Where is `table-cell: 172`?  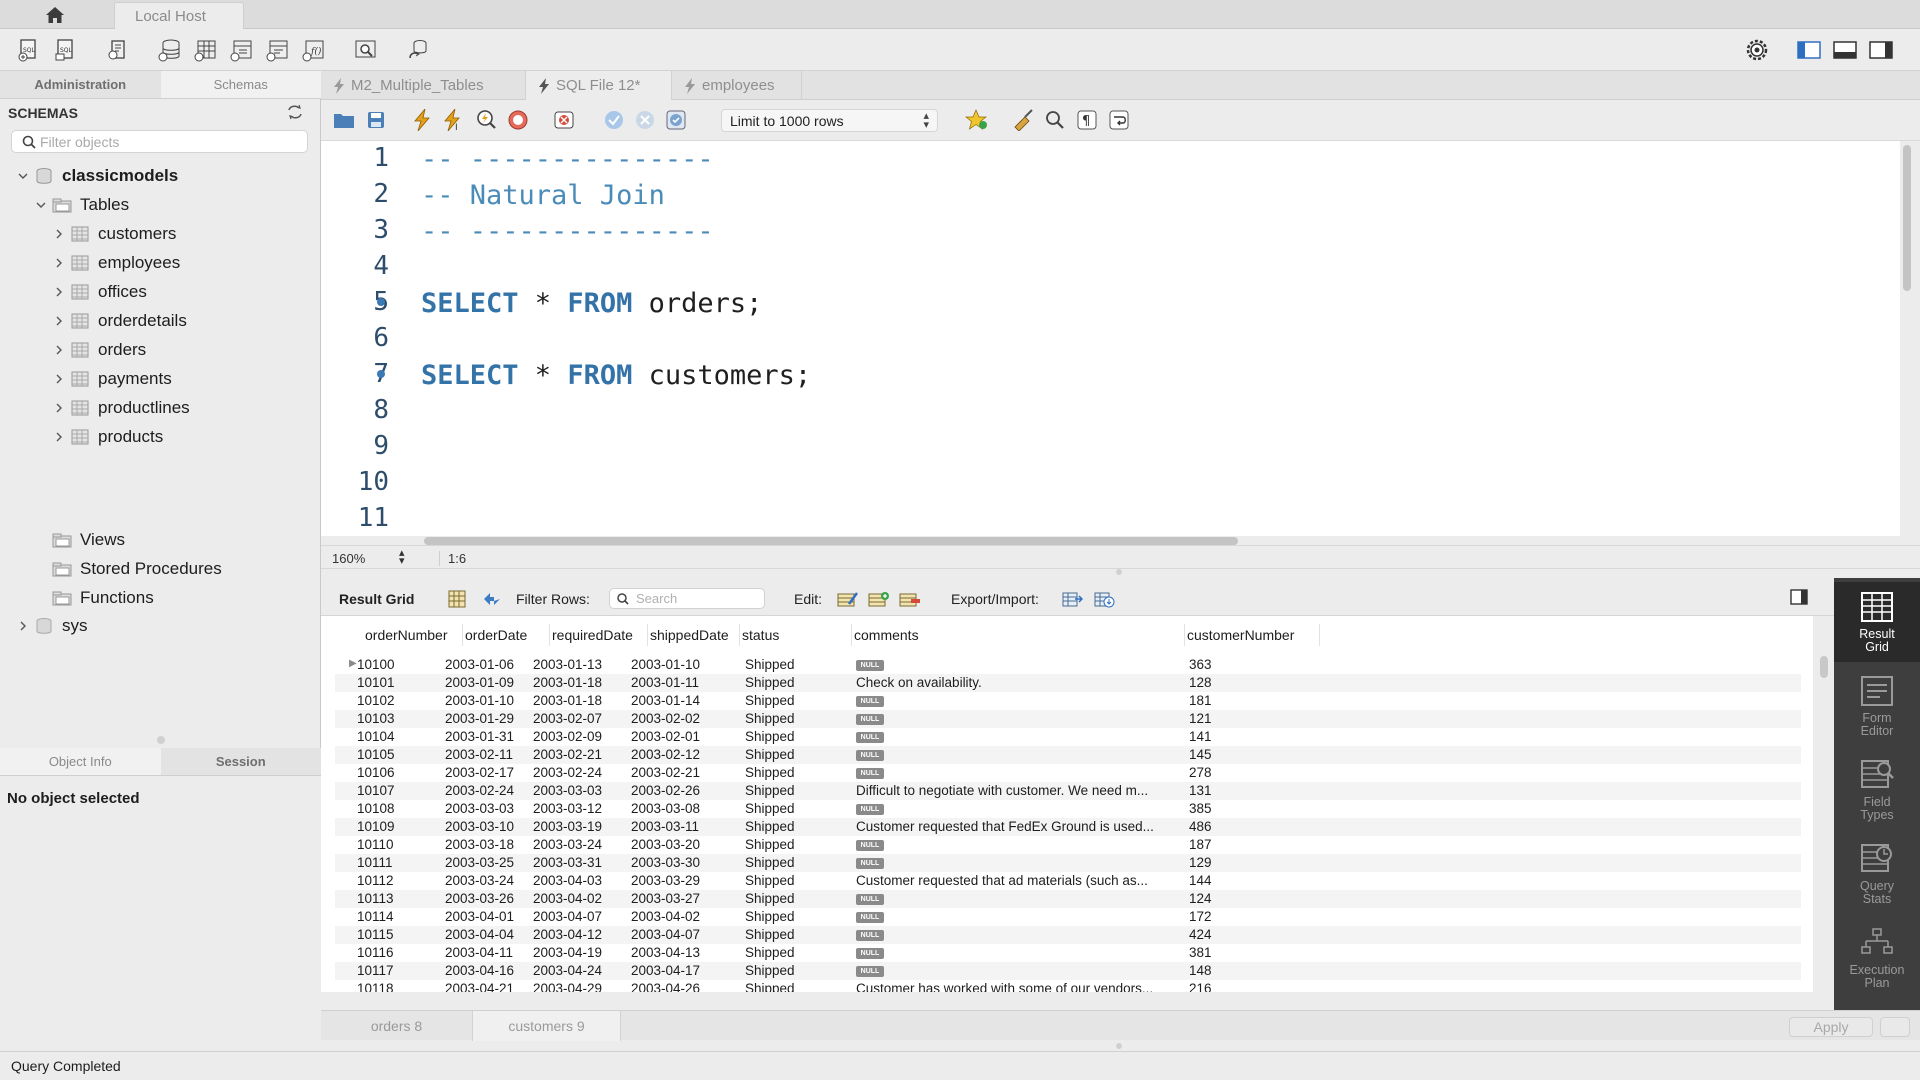 table-cell: 172 is located at coordinates (1249, 916).